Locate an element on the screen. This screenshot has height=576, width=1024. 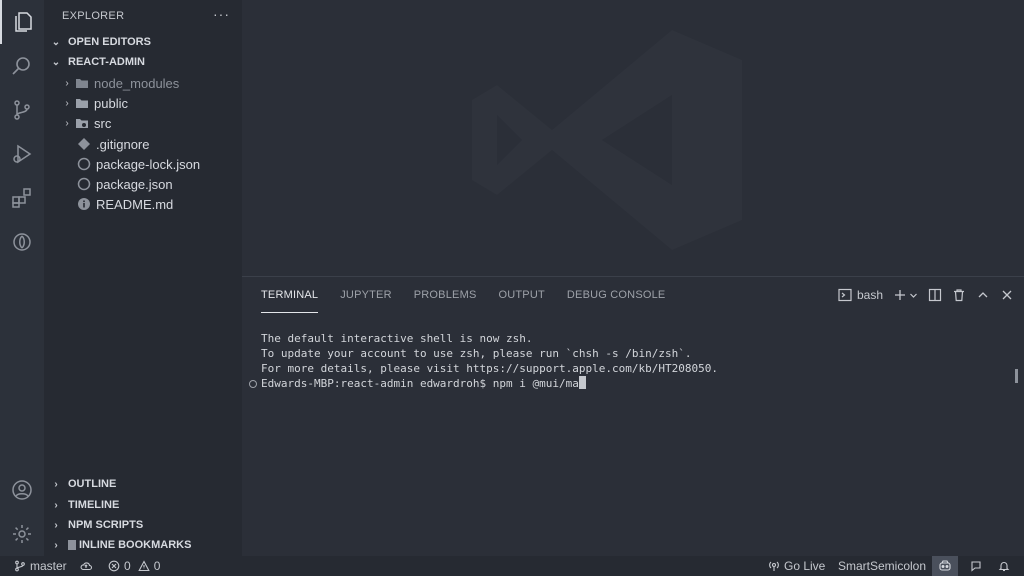
section-outline: › OUTLINE is located at coordinates (143, 484).